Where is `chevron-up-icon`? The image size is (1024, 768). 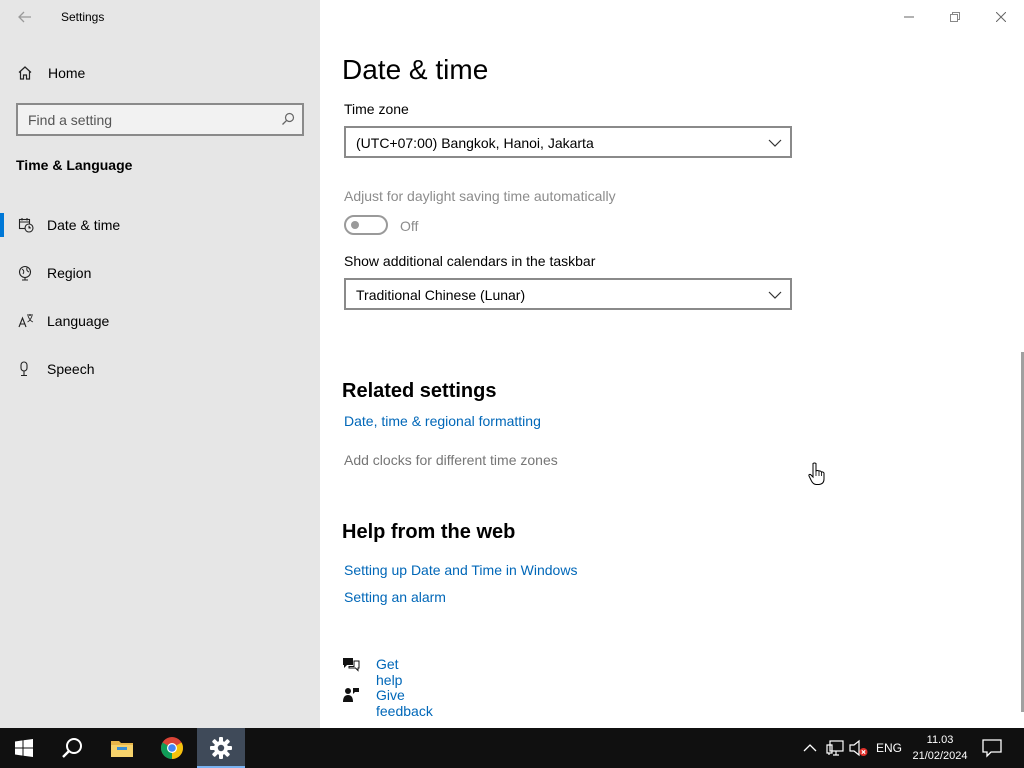
chevron-up-icon is located at coordinates (810, 748).